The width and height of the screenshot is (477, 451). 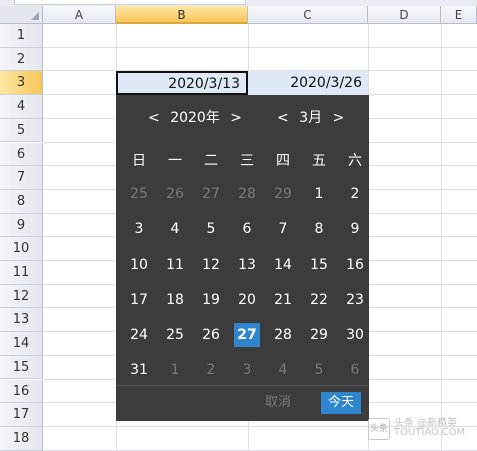 I want to click on row-header-18: 18, so click(x=21, y=438).